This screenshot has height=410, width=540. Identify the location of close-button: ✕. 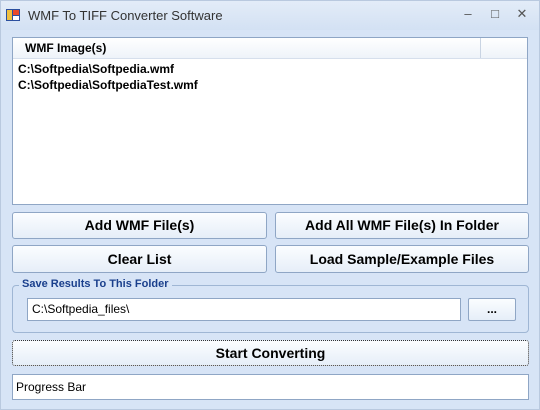
(522, 14).